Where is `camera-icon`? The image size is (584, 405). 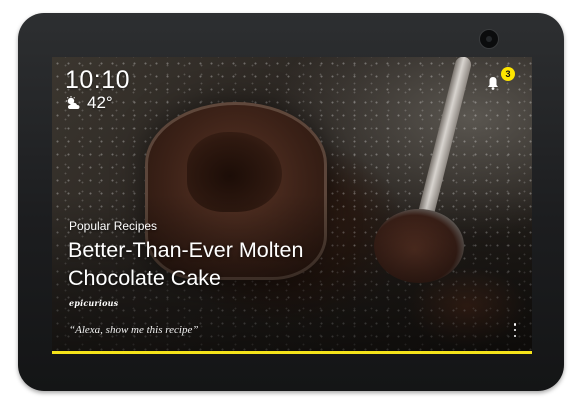 camera-icon is located at coordinates (489, 39).